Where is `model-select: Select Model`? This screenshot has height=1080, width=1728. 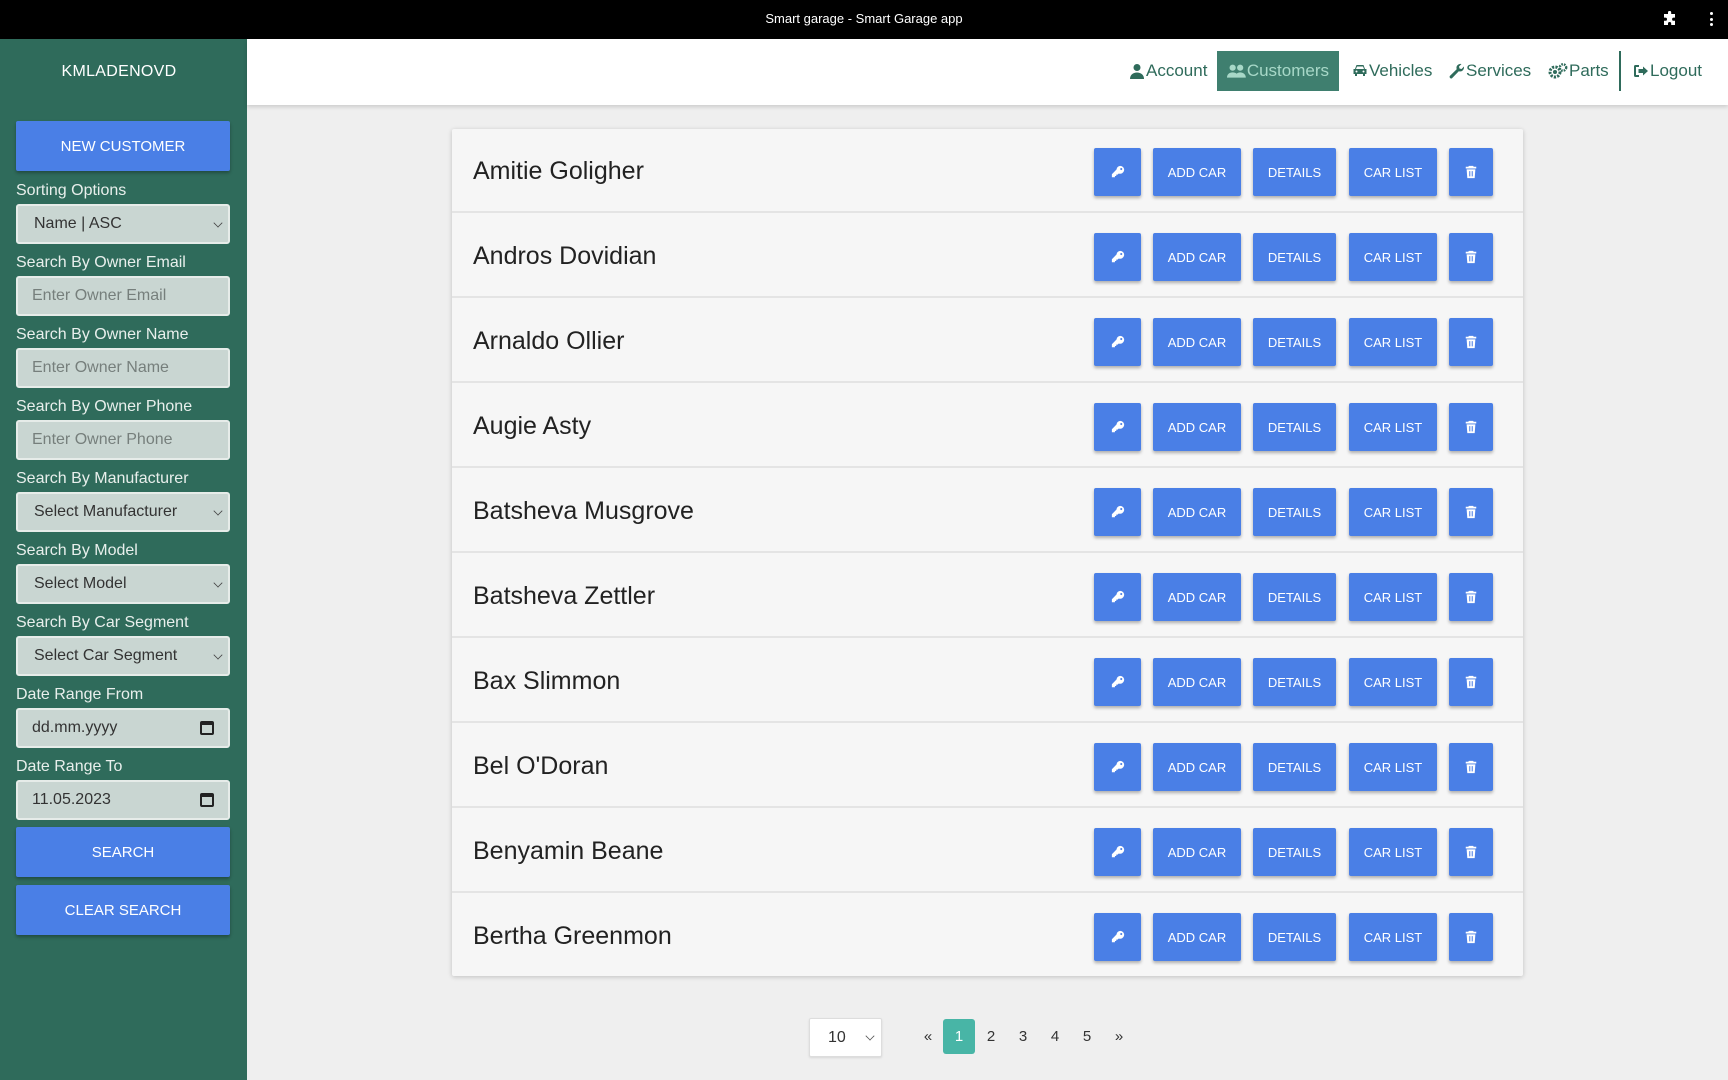 model-select: Select Model is located at coordinates (123, 584).